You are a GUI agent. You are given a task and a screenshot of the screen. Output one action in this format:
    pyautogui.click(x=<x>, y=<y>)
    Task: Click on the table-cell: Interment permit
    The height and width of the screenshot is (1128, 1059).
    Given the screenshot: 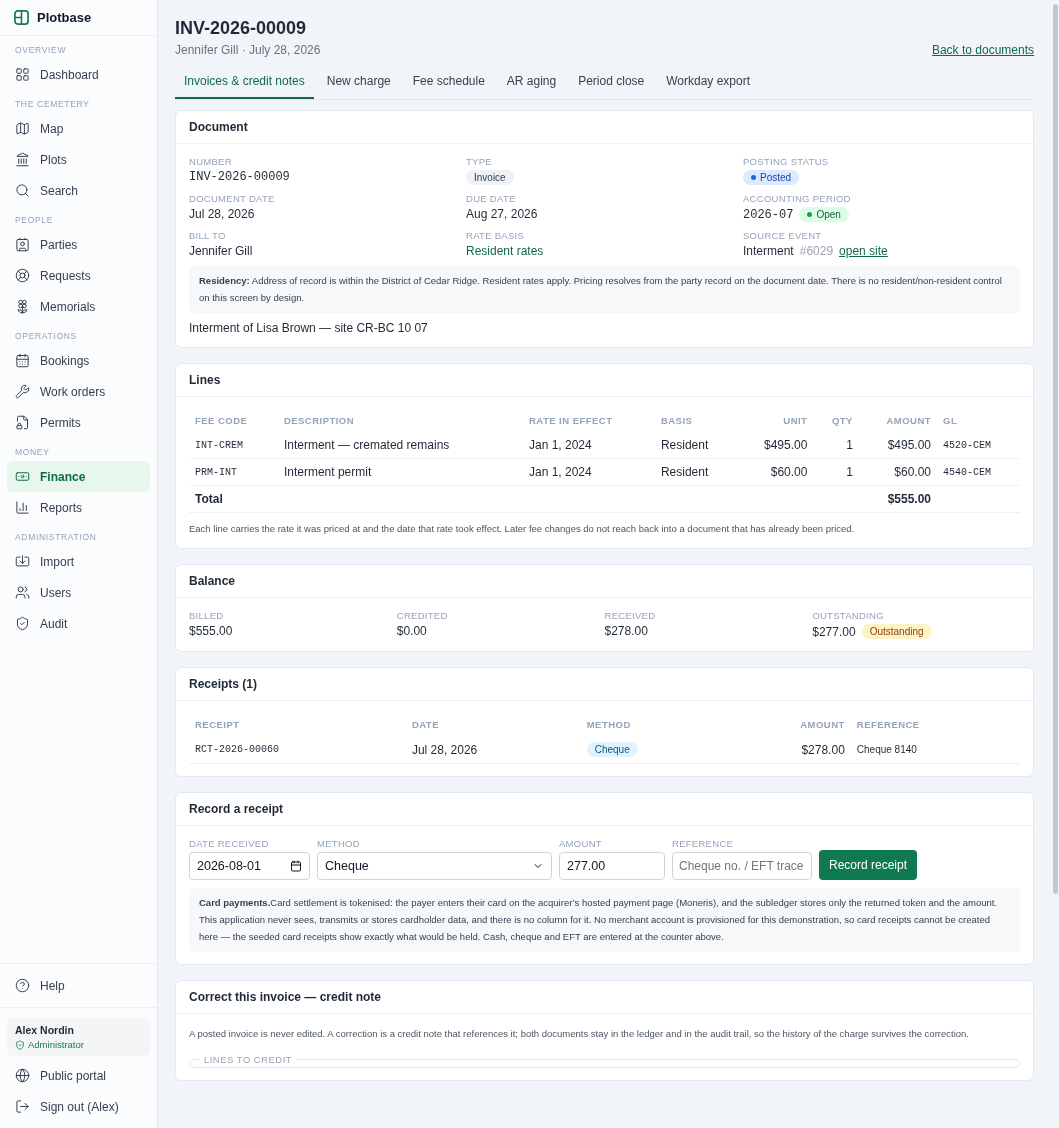 What is the action you would take?
    pyautogui.click(x=400, y=472)
    